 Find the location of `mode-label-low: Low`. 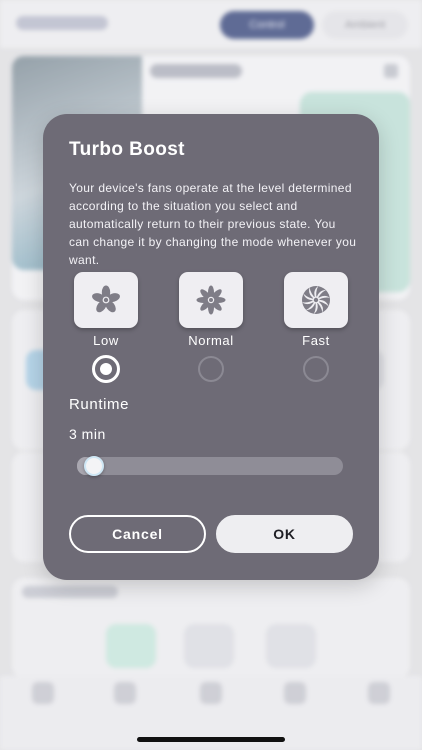

mode-label-low: Low is located at coordinates (106, 340).